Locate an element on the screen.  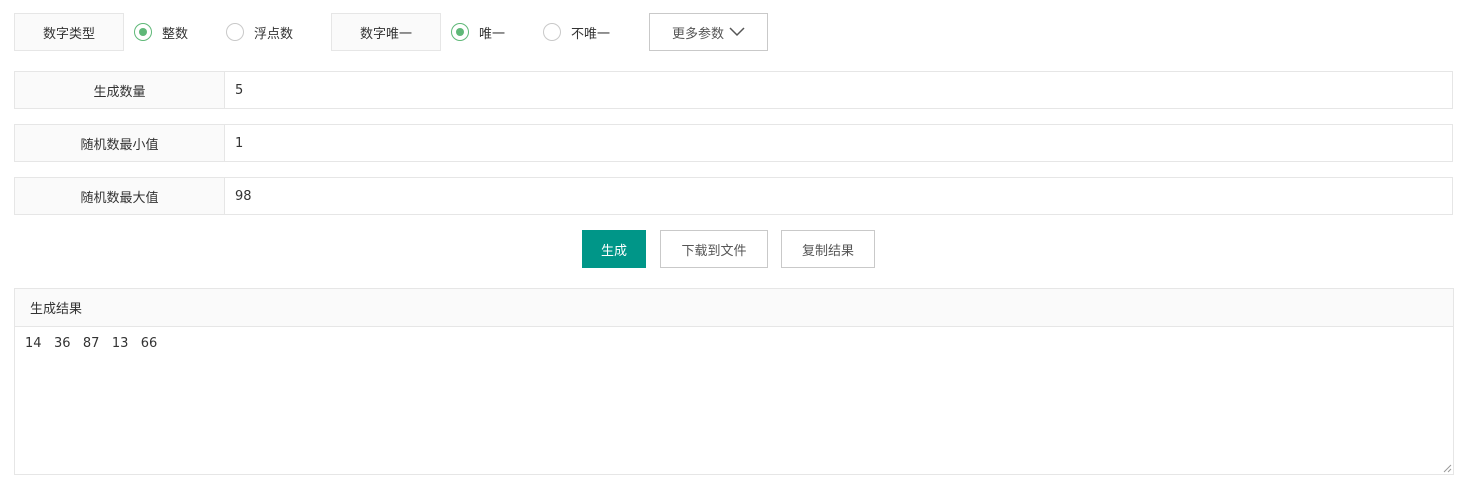
radio-integer-label: 整数 is located at coordinates (175, 32).